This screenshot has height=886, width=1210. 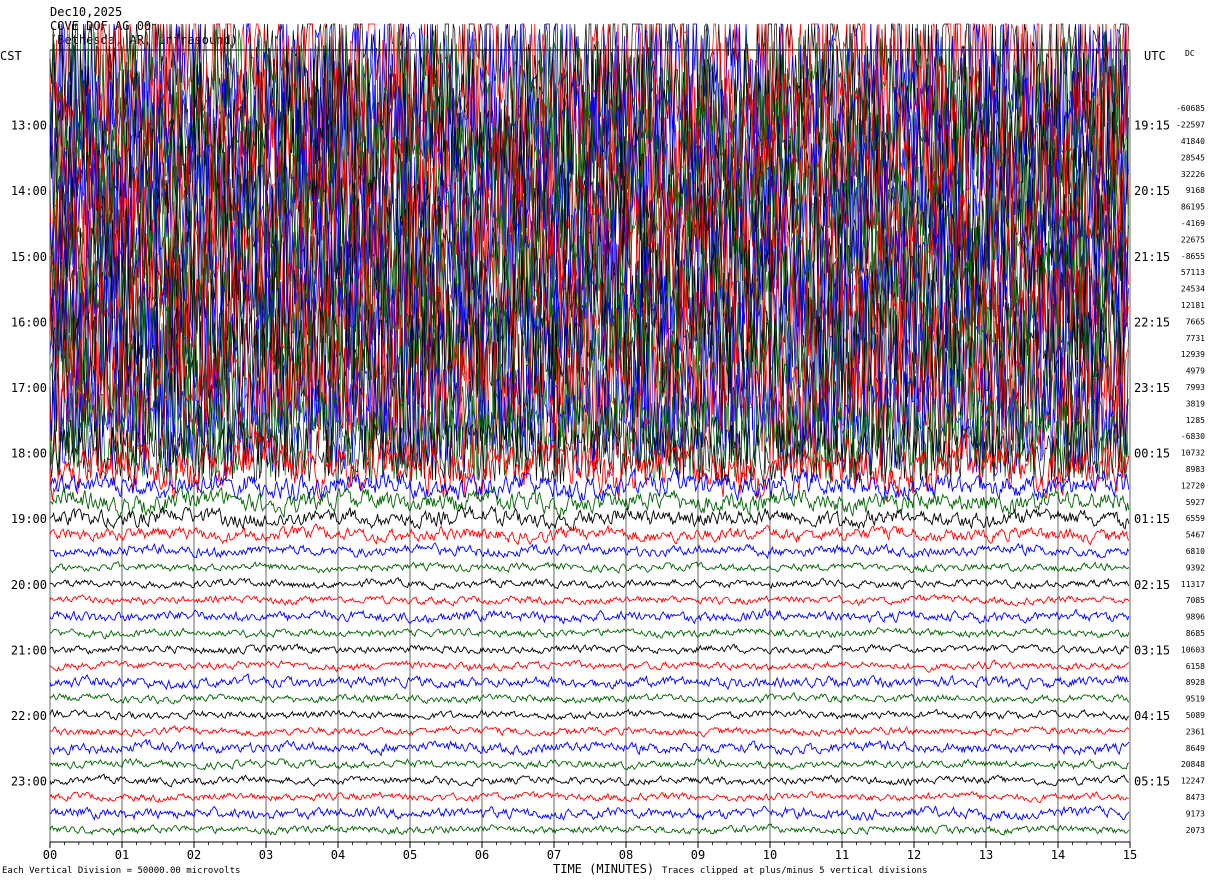 I want to click on dc-offset-label: 24534, so click(x=1193, y=289).